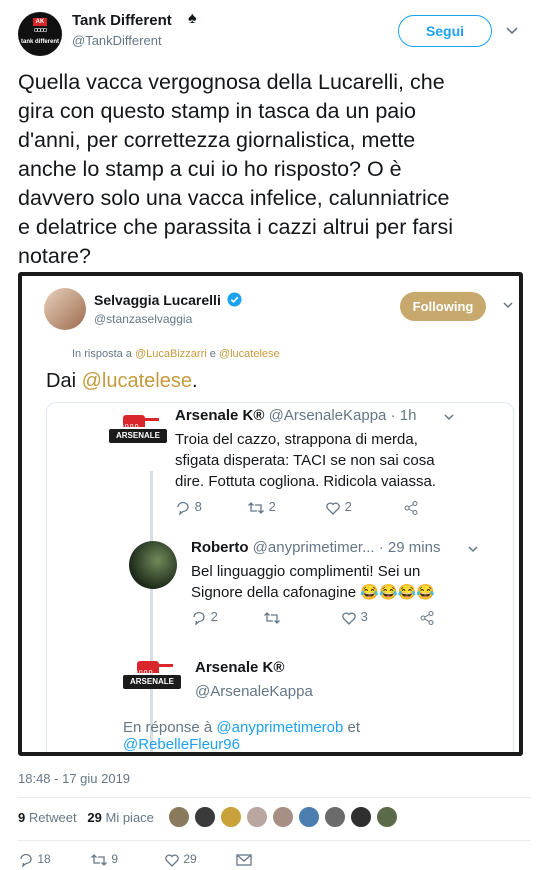  I want to click on mention-link: @LucaBizzarri, so click(170, 354).